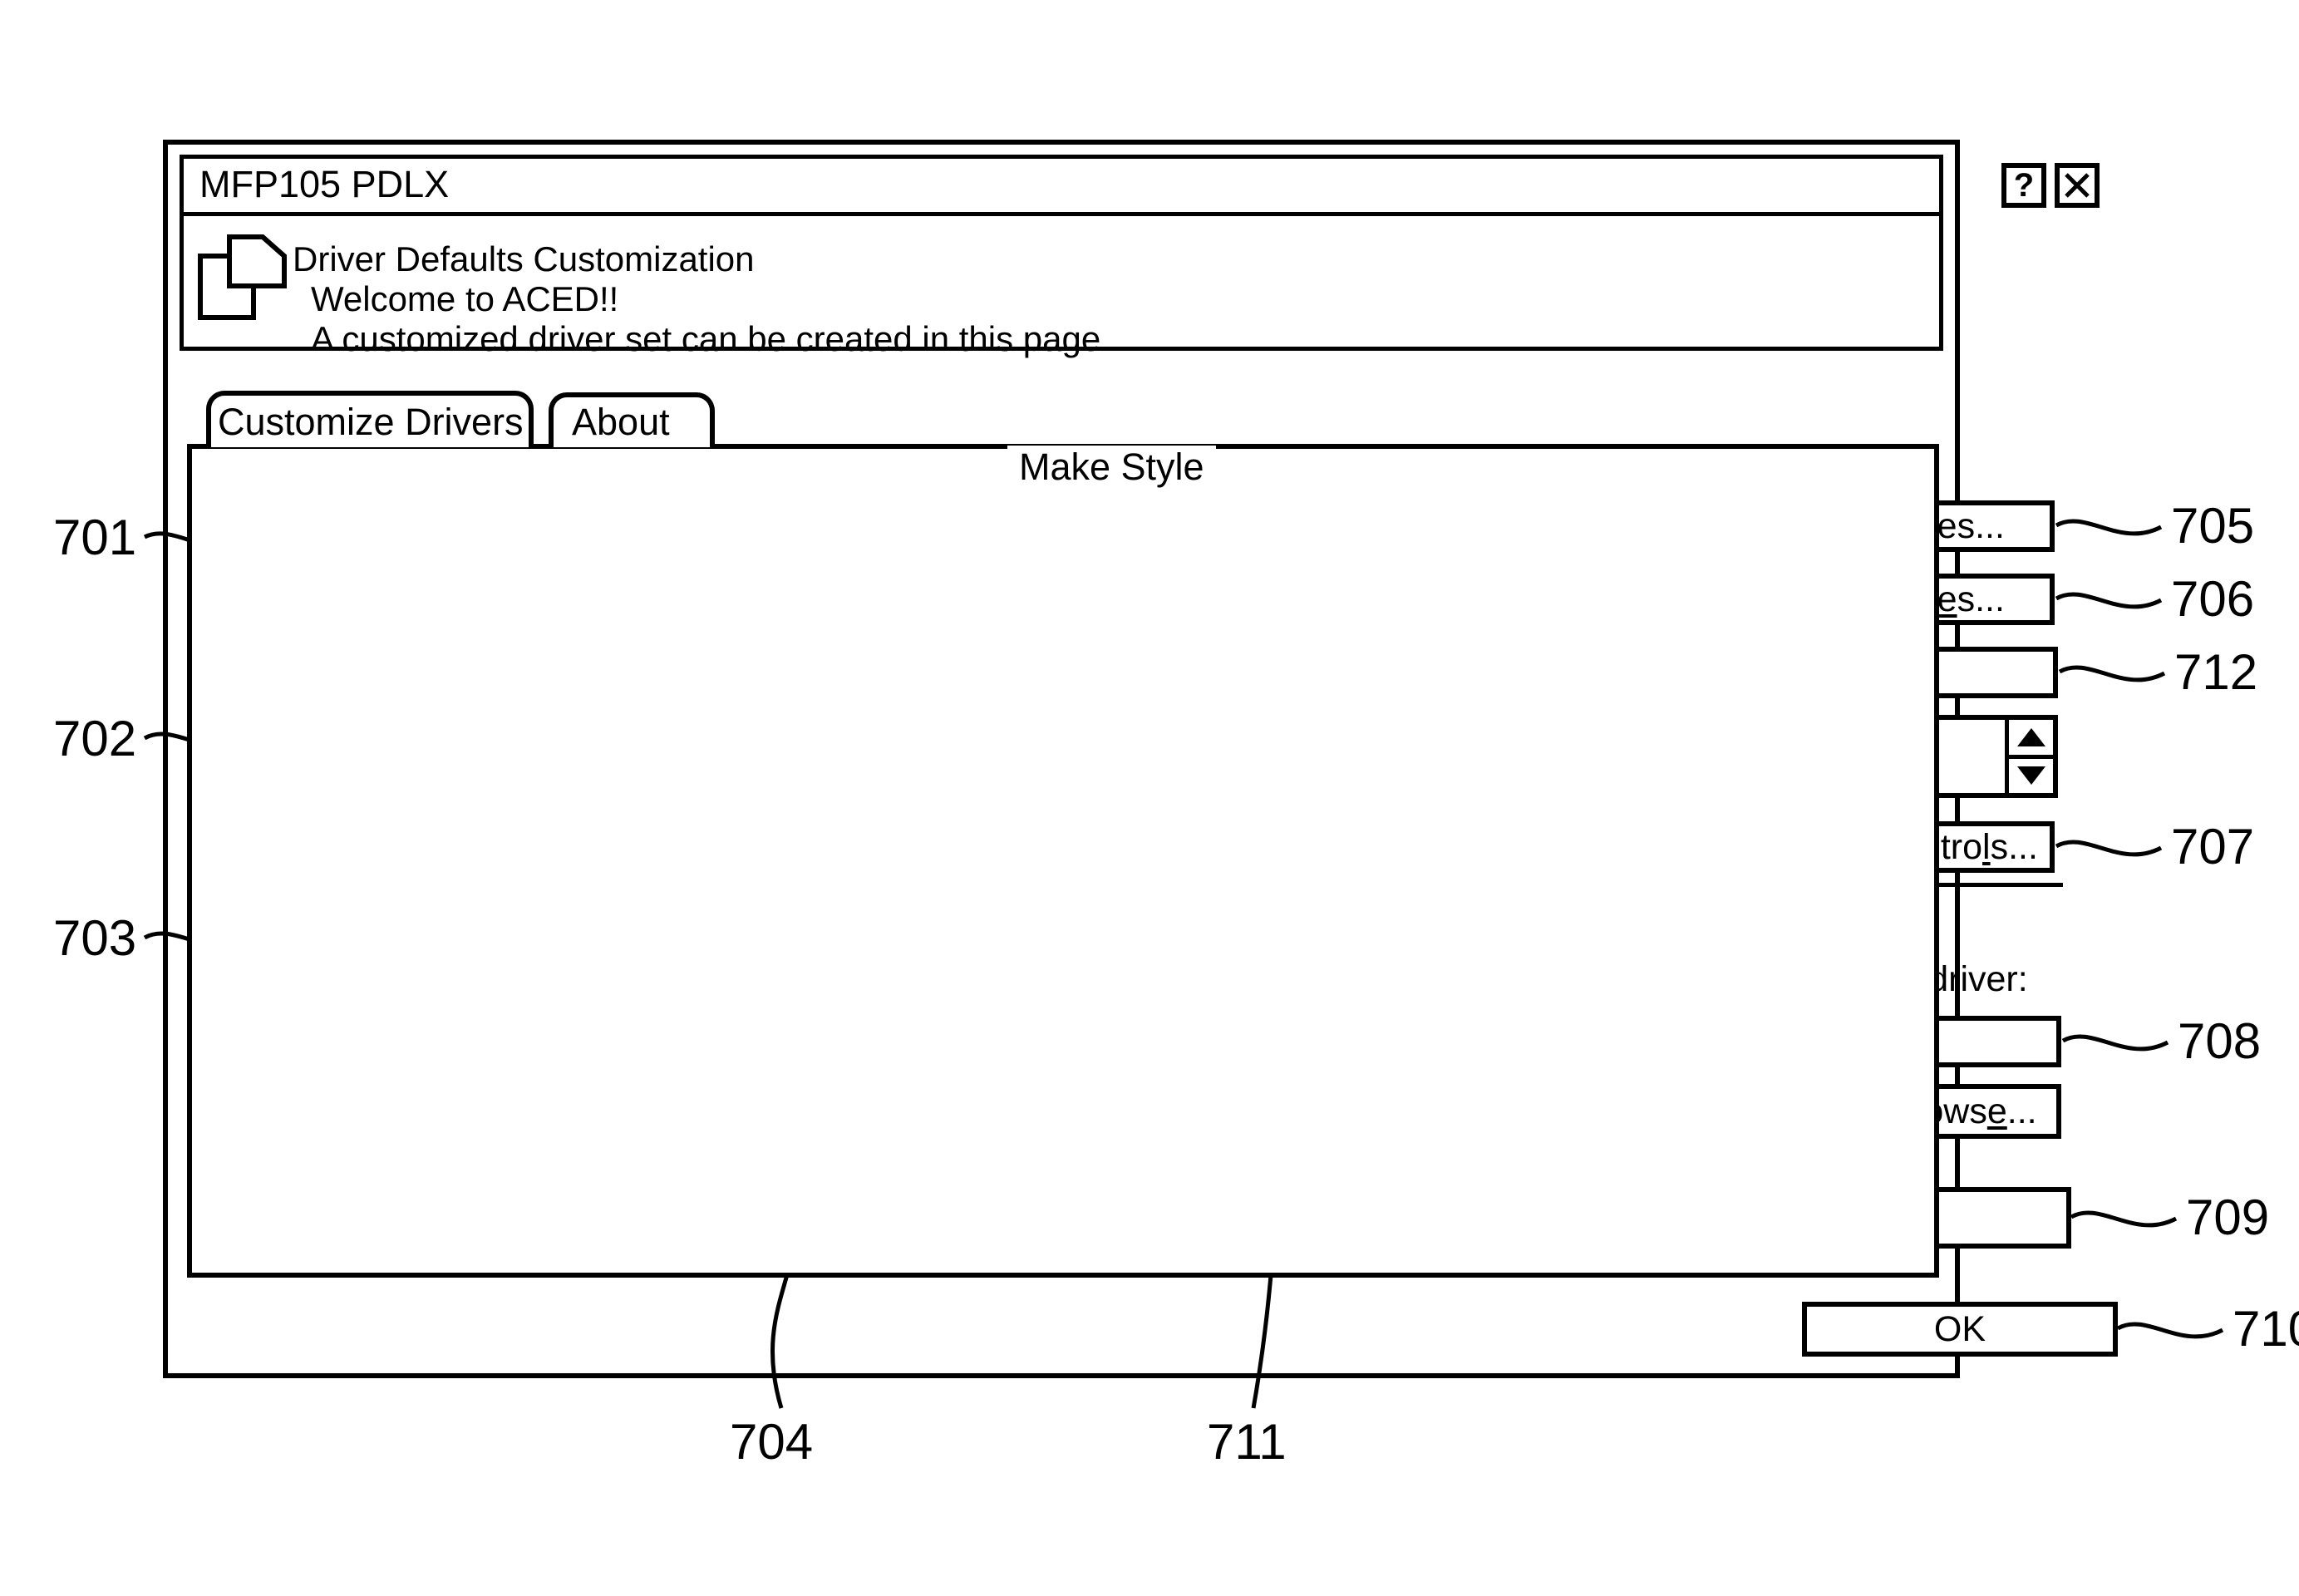  Describe the element at coordinates (2031, 739) in the screenshot. I see `scroll-up-icon` at that location.